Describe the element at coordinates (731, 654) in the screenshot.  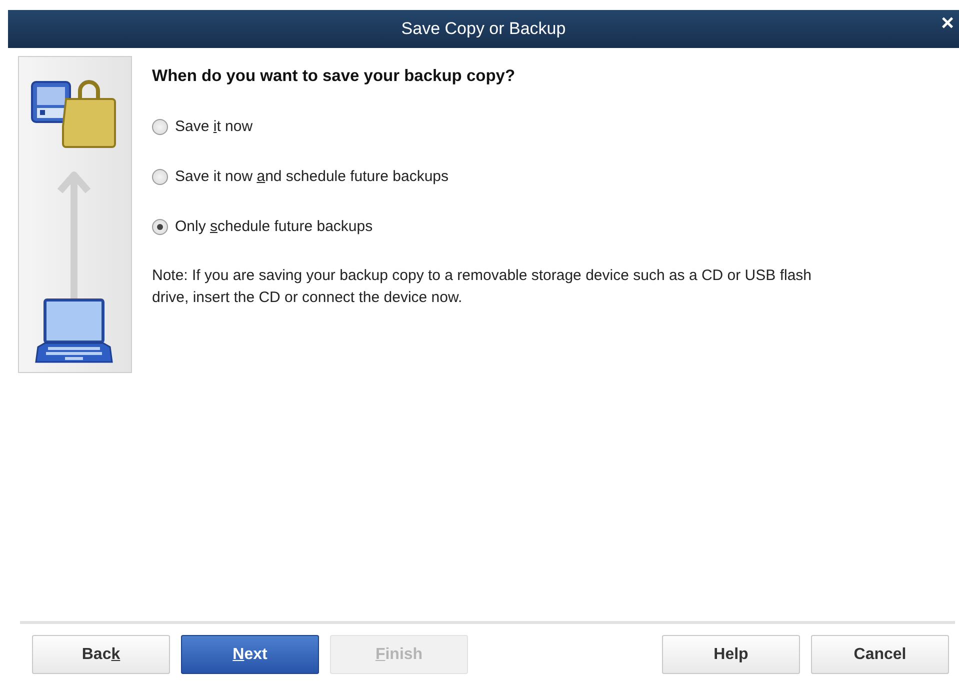
I see `dialog-button: Help` at that location.